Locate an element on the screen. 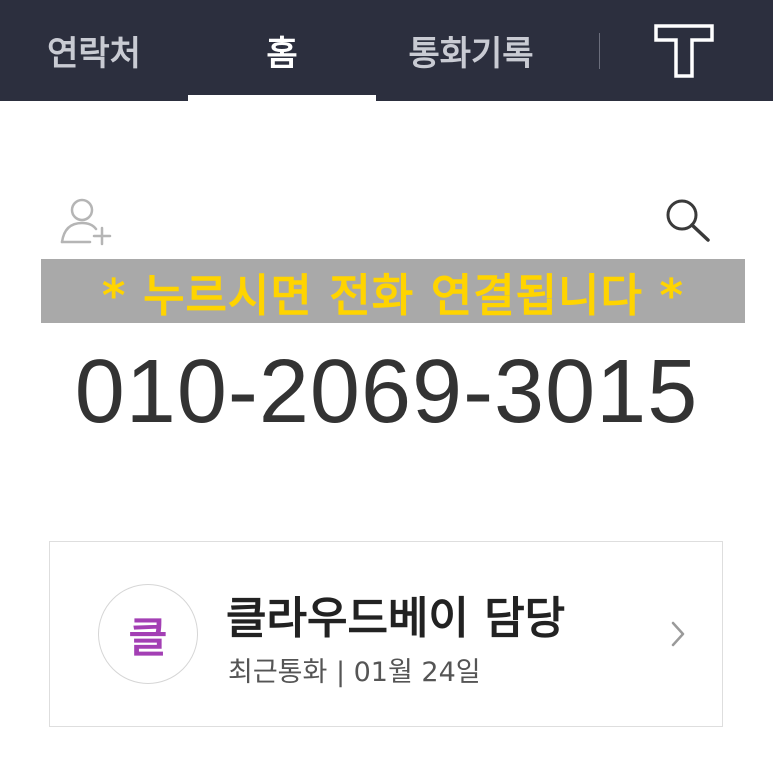 This screenshot has height=776, width=773. contact-name: 클라우드베이 담당 is located at coordinates (396, 618).